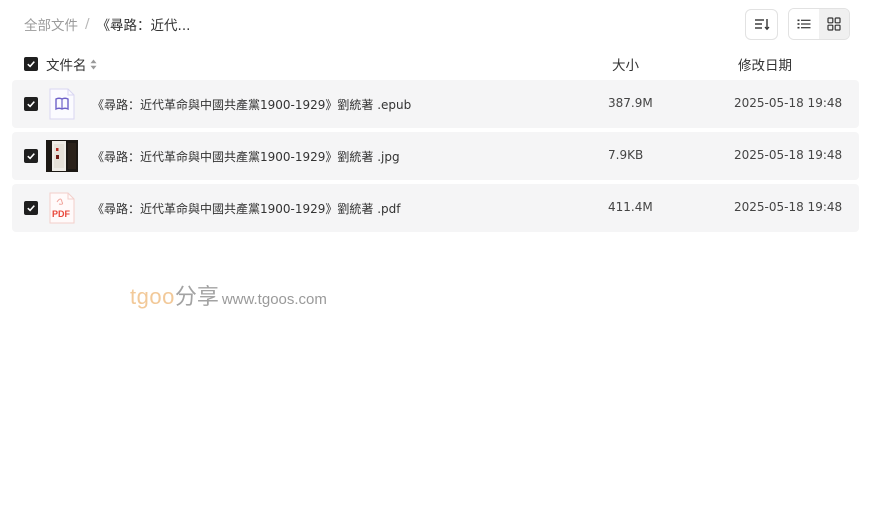 Image resolution: width=874 pixels, height=514 pixels. Describe the element at coordinates (196, 297) in the screenshot. I see `watermark-share: 分享` at that location.